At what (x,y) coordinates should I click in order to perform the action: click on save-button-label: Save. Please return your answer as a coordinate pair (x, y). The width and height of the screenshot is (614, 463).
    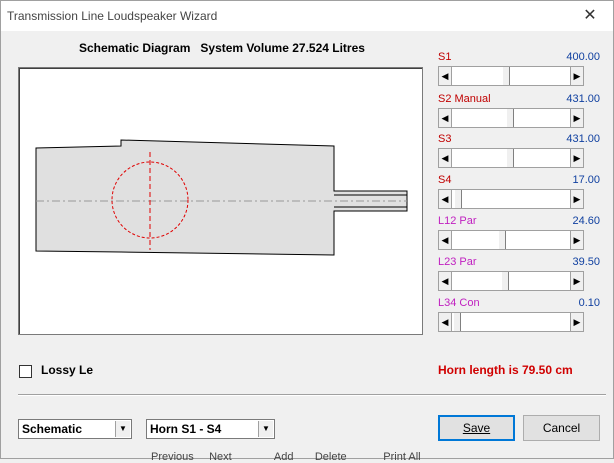
    Looking at the image, I should click on (476, 428).